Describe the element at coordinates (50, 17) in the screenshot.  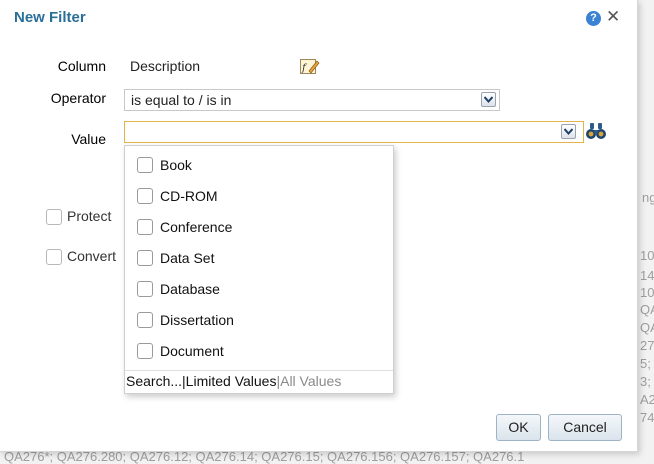
I see `dialog-title: New Filter` at that location.